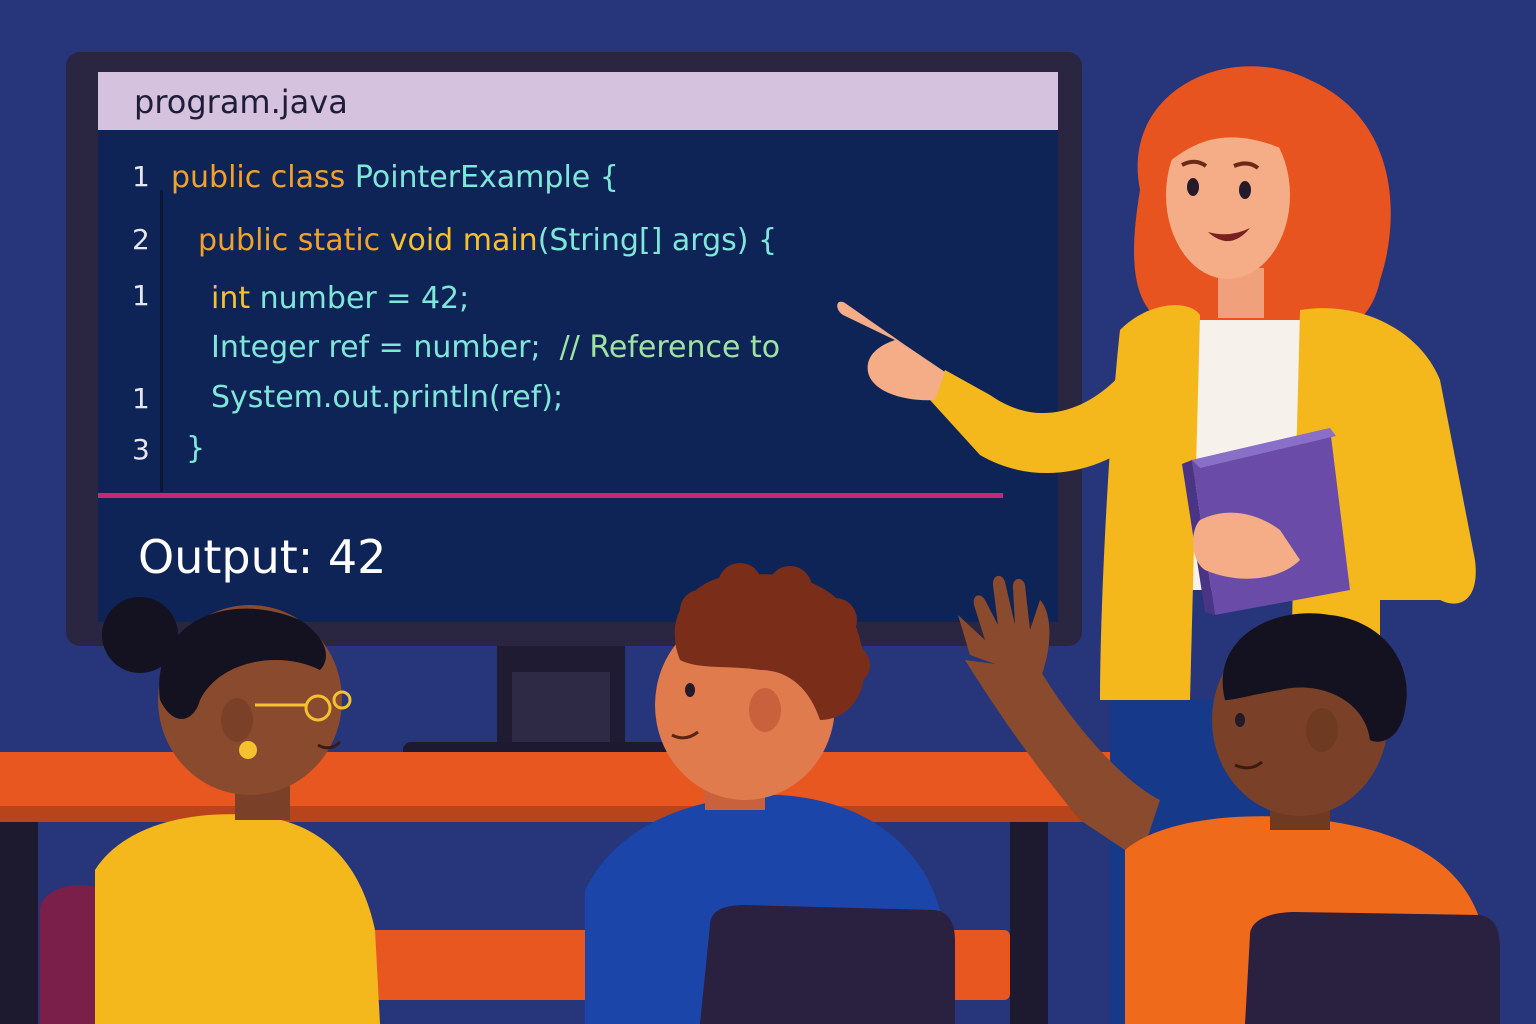  Describe the element at coordinates (210, 810) in the screenshot. I see `student-with-glasses-icon` at that location.